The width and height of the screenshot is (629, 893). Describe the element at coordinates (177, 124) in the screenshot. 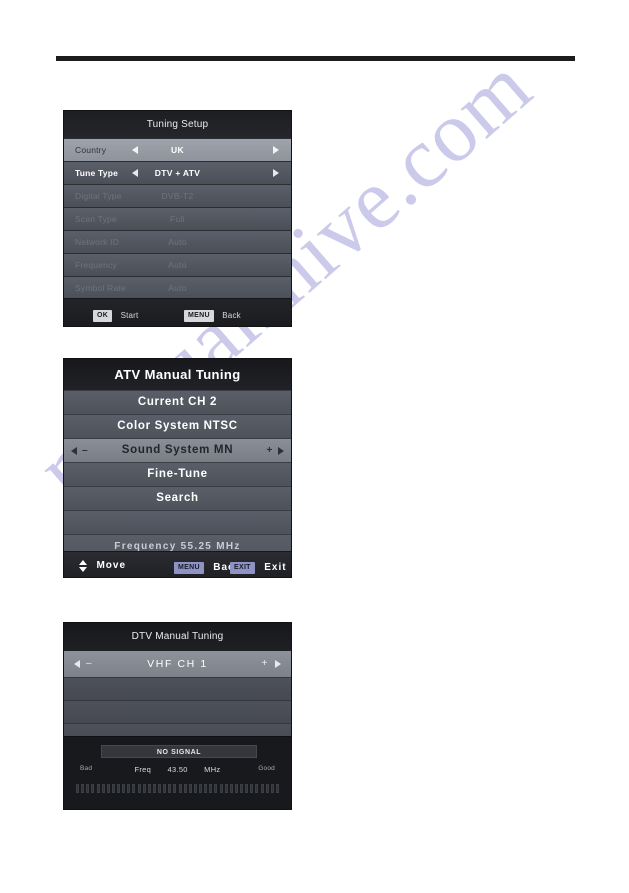

I see `tuning-setup-title: Tuning Setup` at that location.